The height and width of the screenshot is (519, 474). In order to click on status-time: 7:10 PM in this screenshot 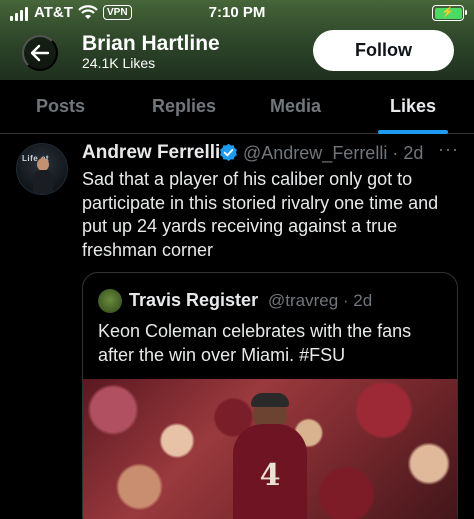, I will do `click(237, 12)`.